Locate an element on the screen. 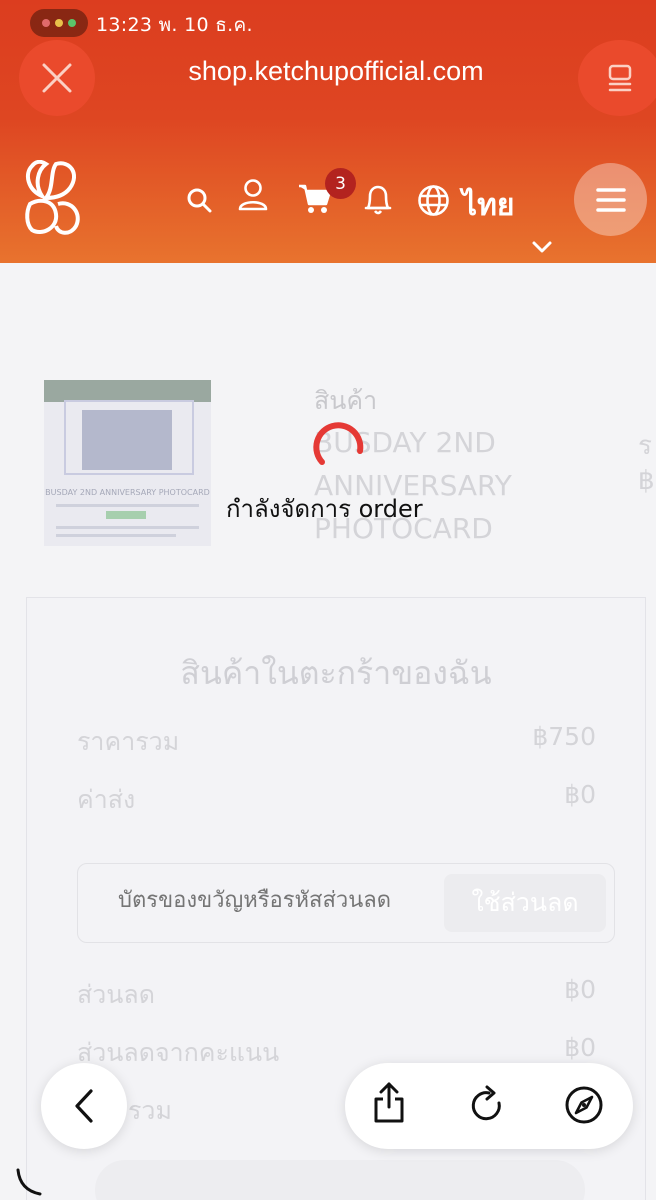 The width and height of the screenshot is (656, 1200). tabs-button is located at coordinates (617, 78).